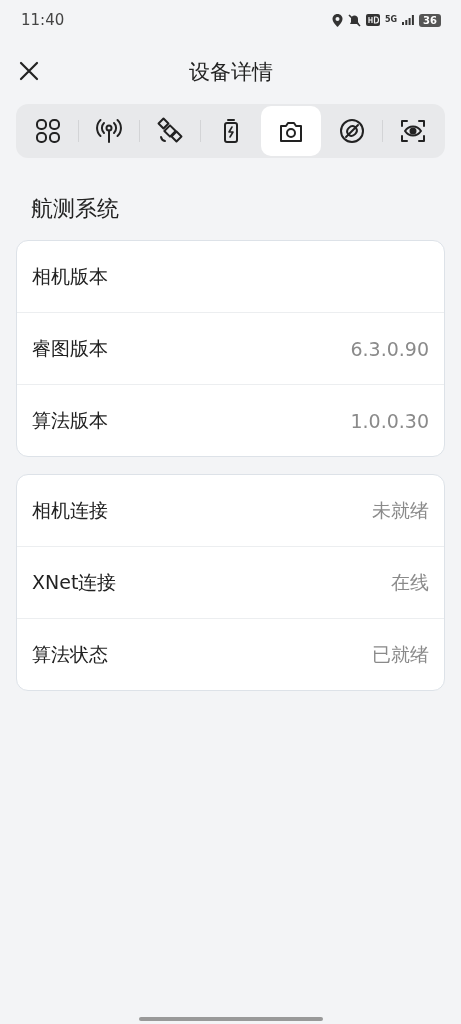 The image size is (461, 1024). Describe the element at coordinates (230, 72) in the screenshot. I see `page-title: 设备详情` at that location.